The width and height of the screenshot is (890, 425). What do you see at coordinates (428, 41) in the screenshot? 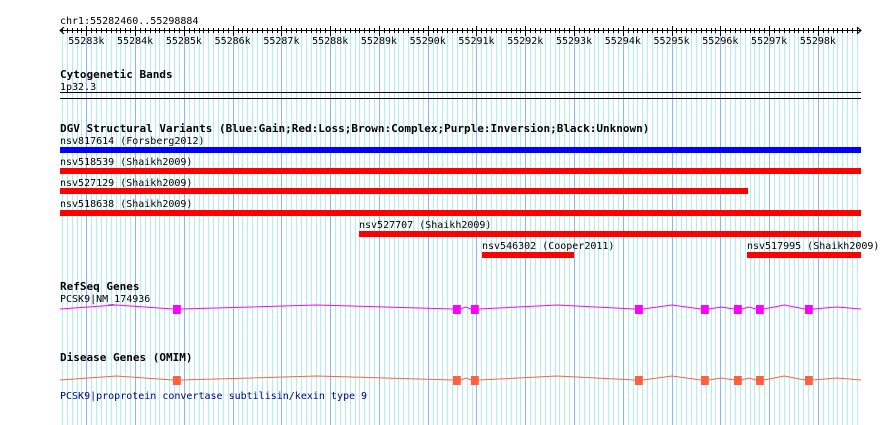
I see `ruler-tick-label: 55290k` at bounding box center [428, 41].